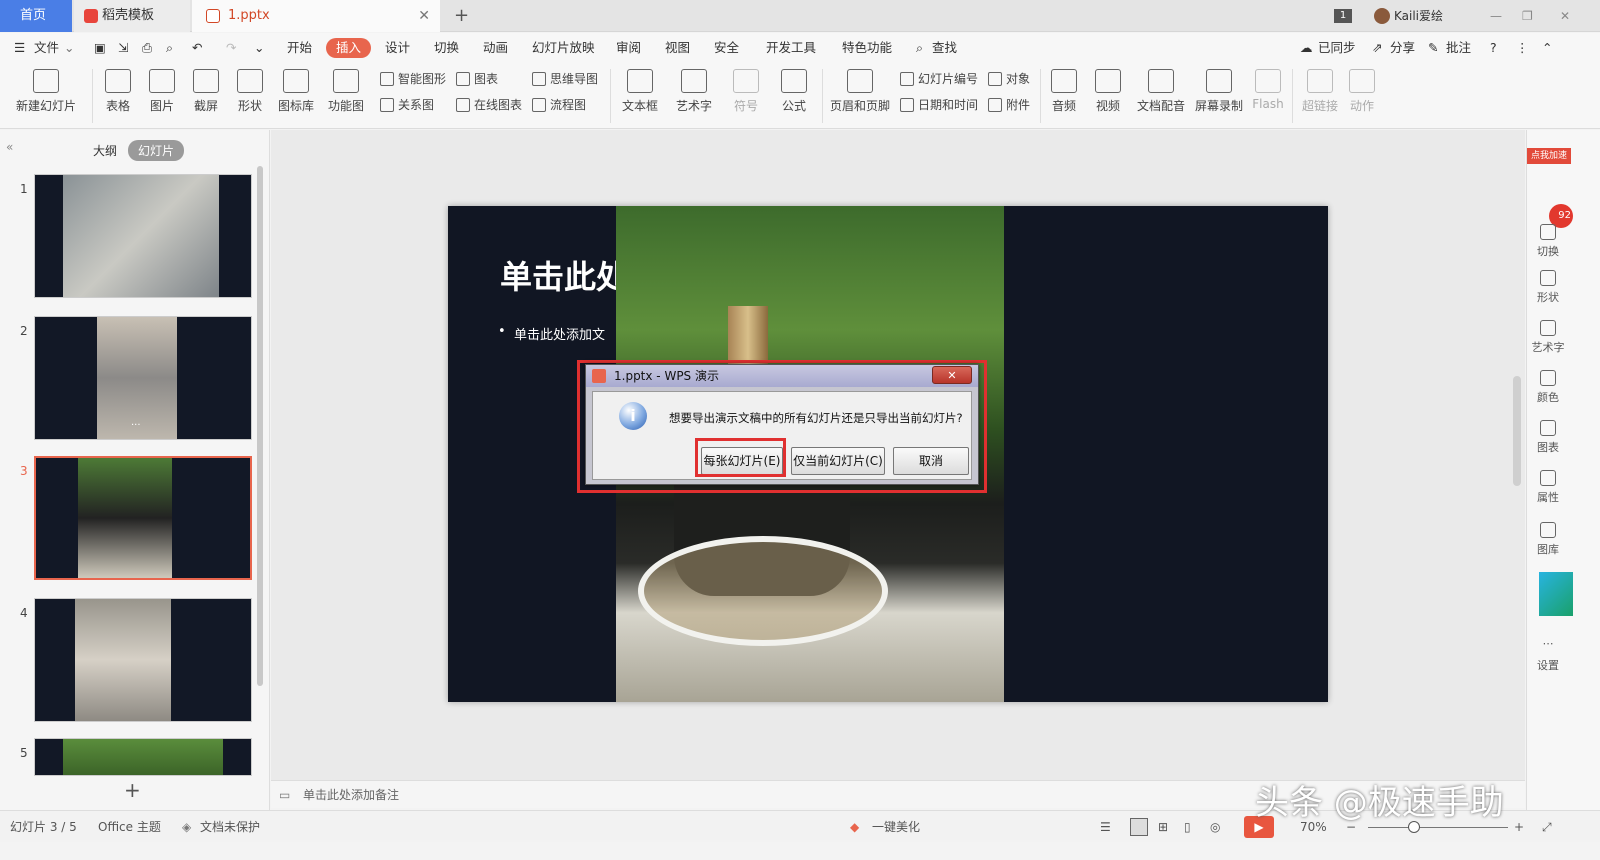 This screenshot has height=860, width=1600. Describe the element at coordinates (1219, 88) in the screenshot. I see `screen-record-button: 屏幕录制` at that location.